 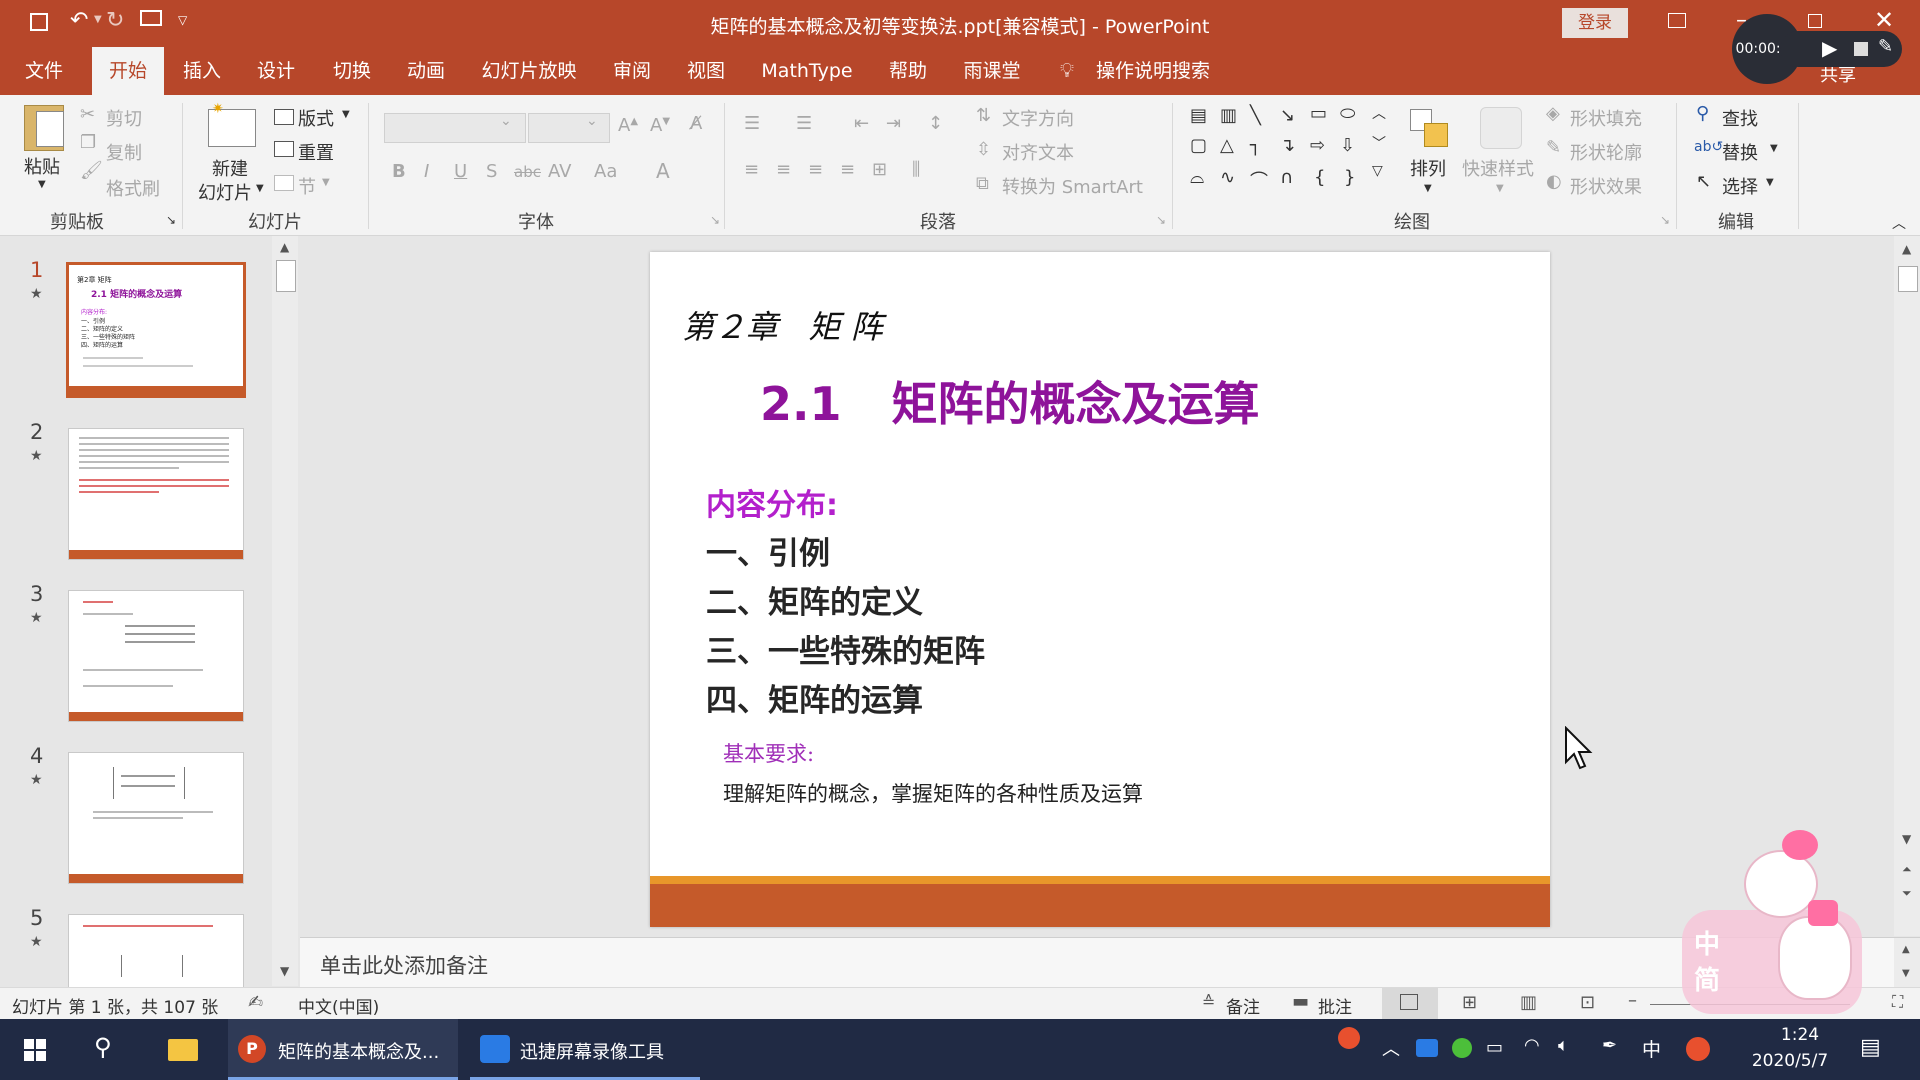 I want to click on gallery-scroll-down-icon: ﹀, so click(x=1379, y=143).